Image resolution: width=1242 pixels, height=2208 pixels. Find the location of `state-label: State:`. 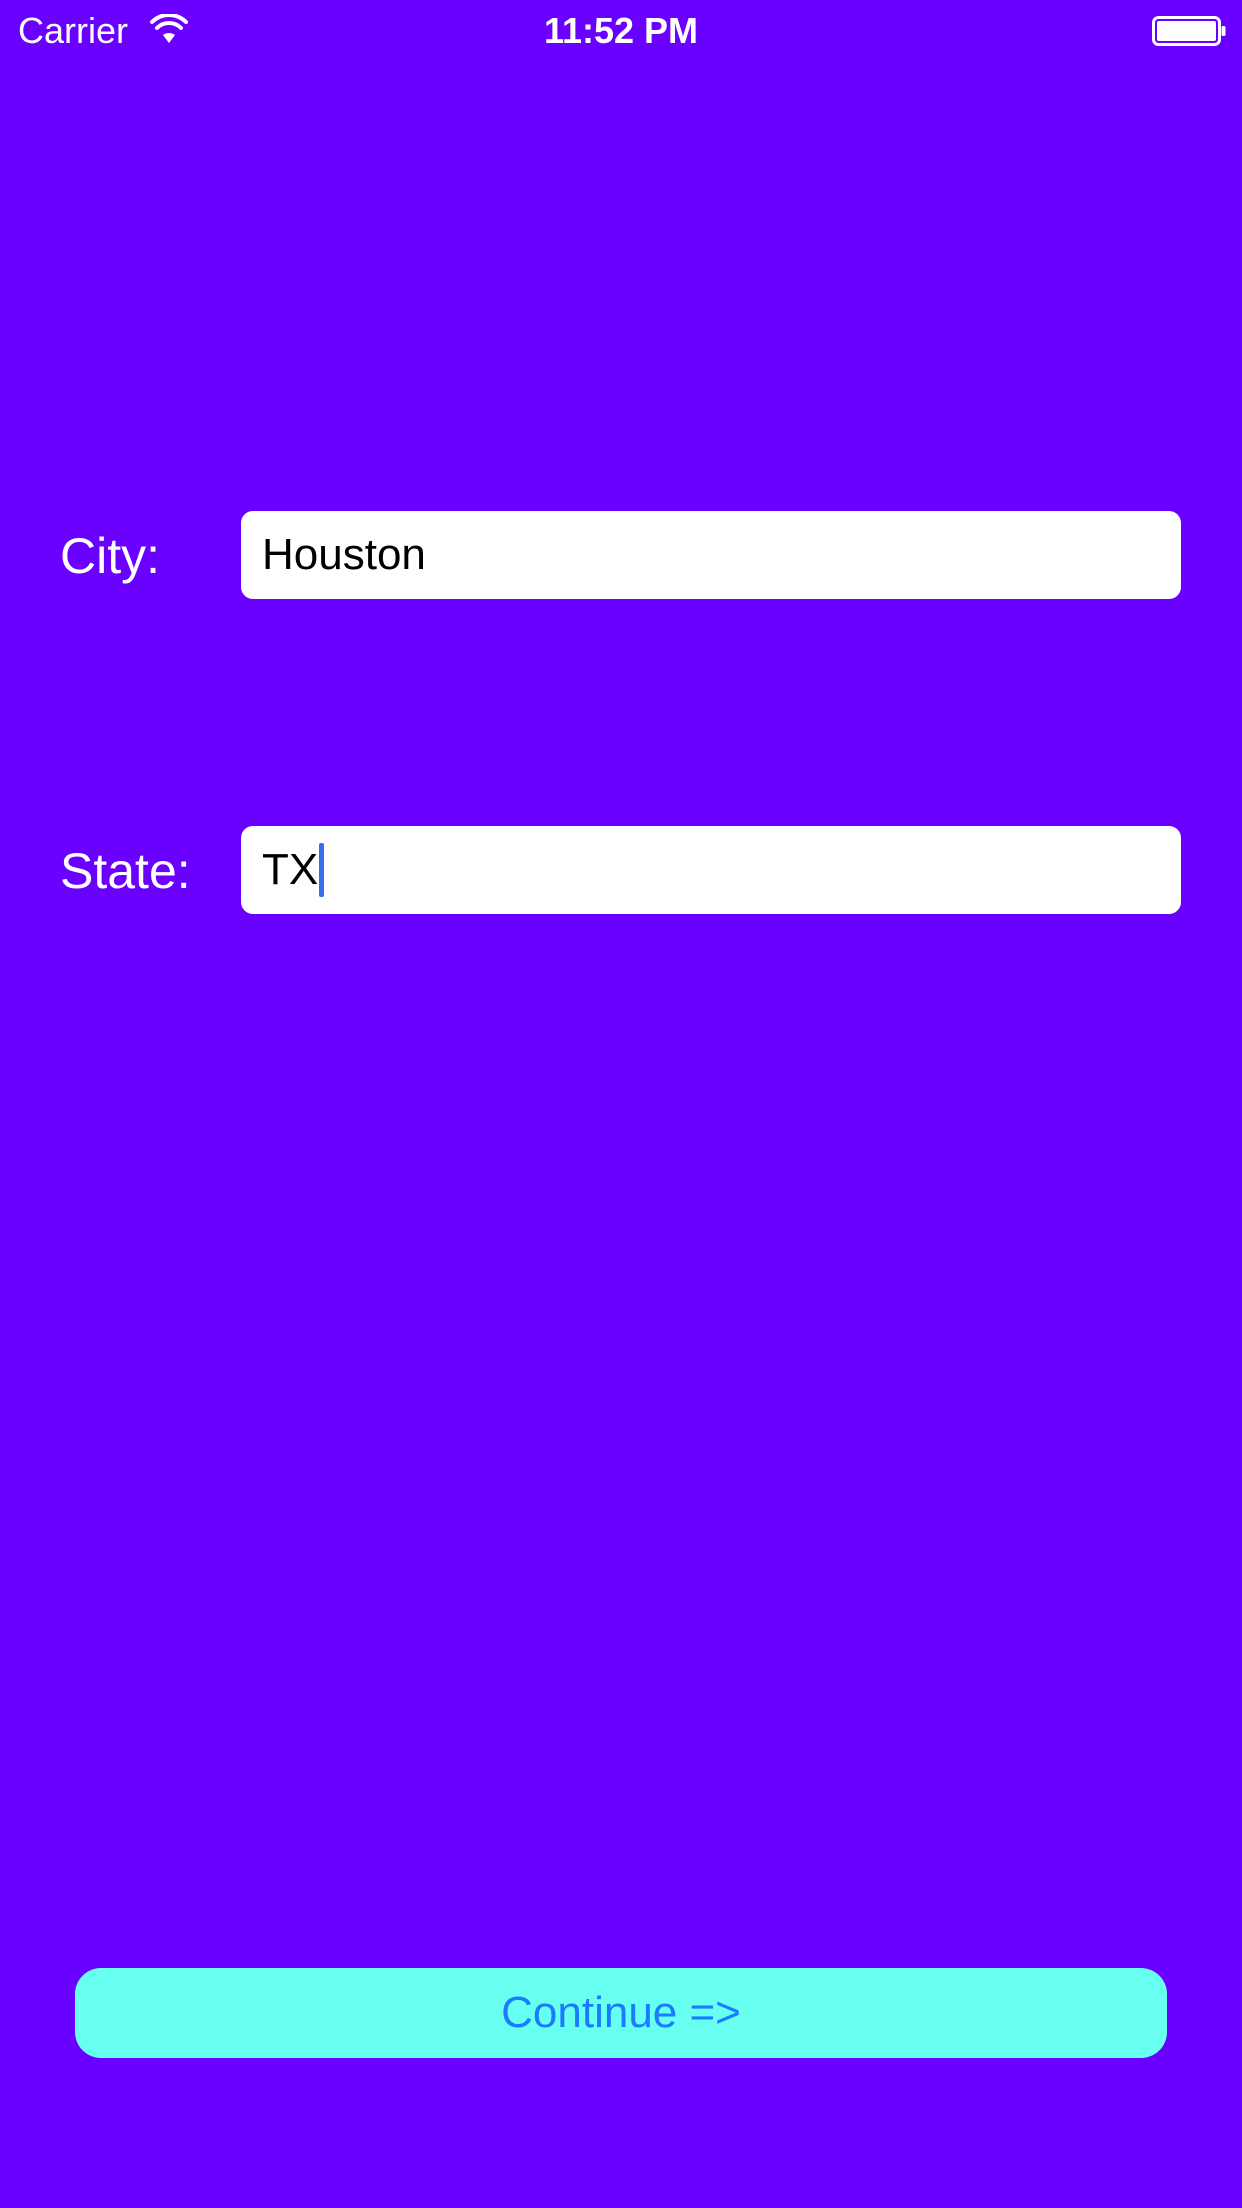

state-label: State: is located at coordinates (125, 871).